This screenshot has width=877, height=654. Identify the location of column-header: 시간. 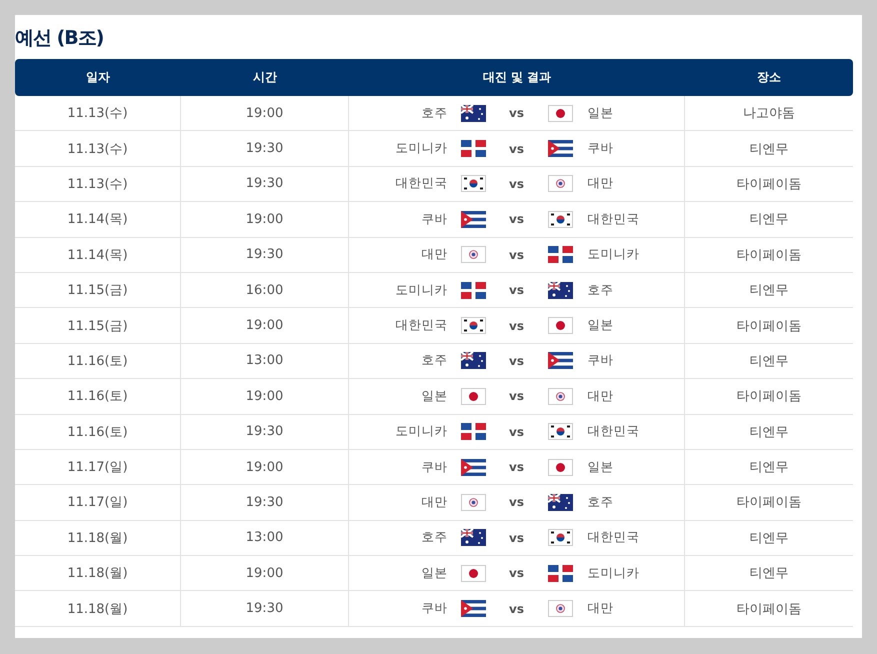
(265, 77).